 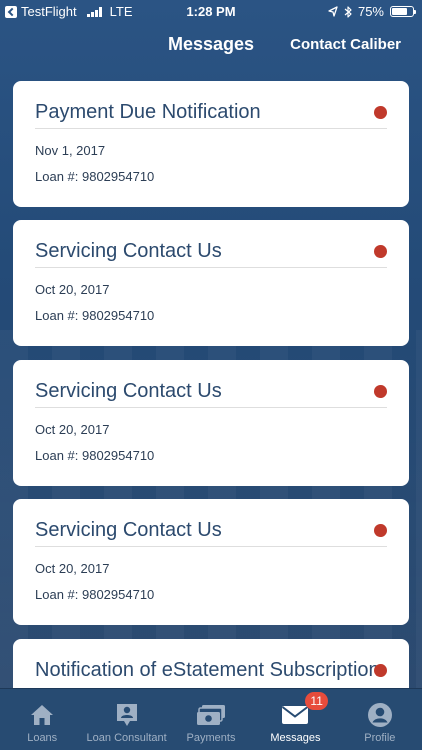 I want to click on tab-payments: Payments, so click(x=211, y=719).